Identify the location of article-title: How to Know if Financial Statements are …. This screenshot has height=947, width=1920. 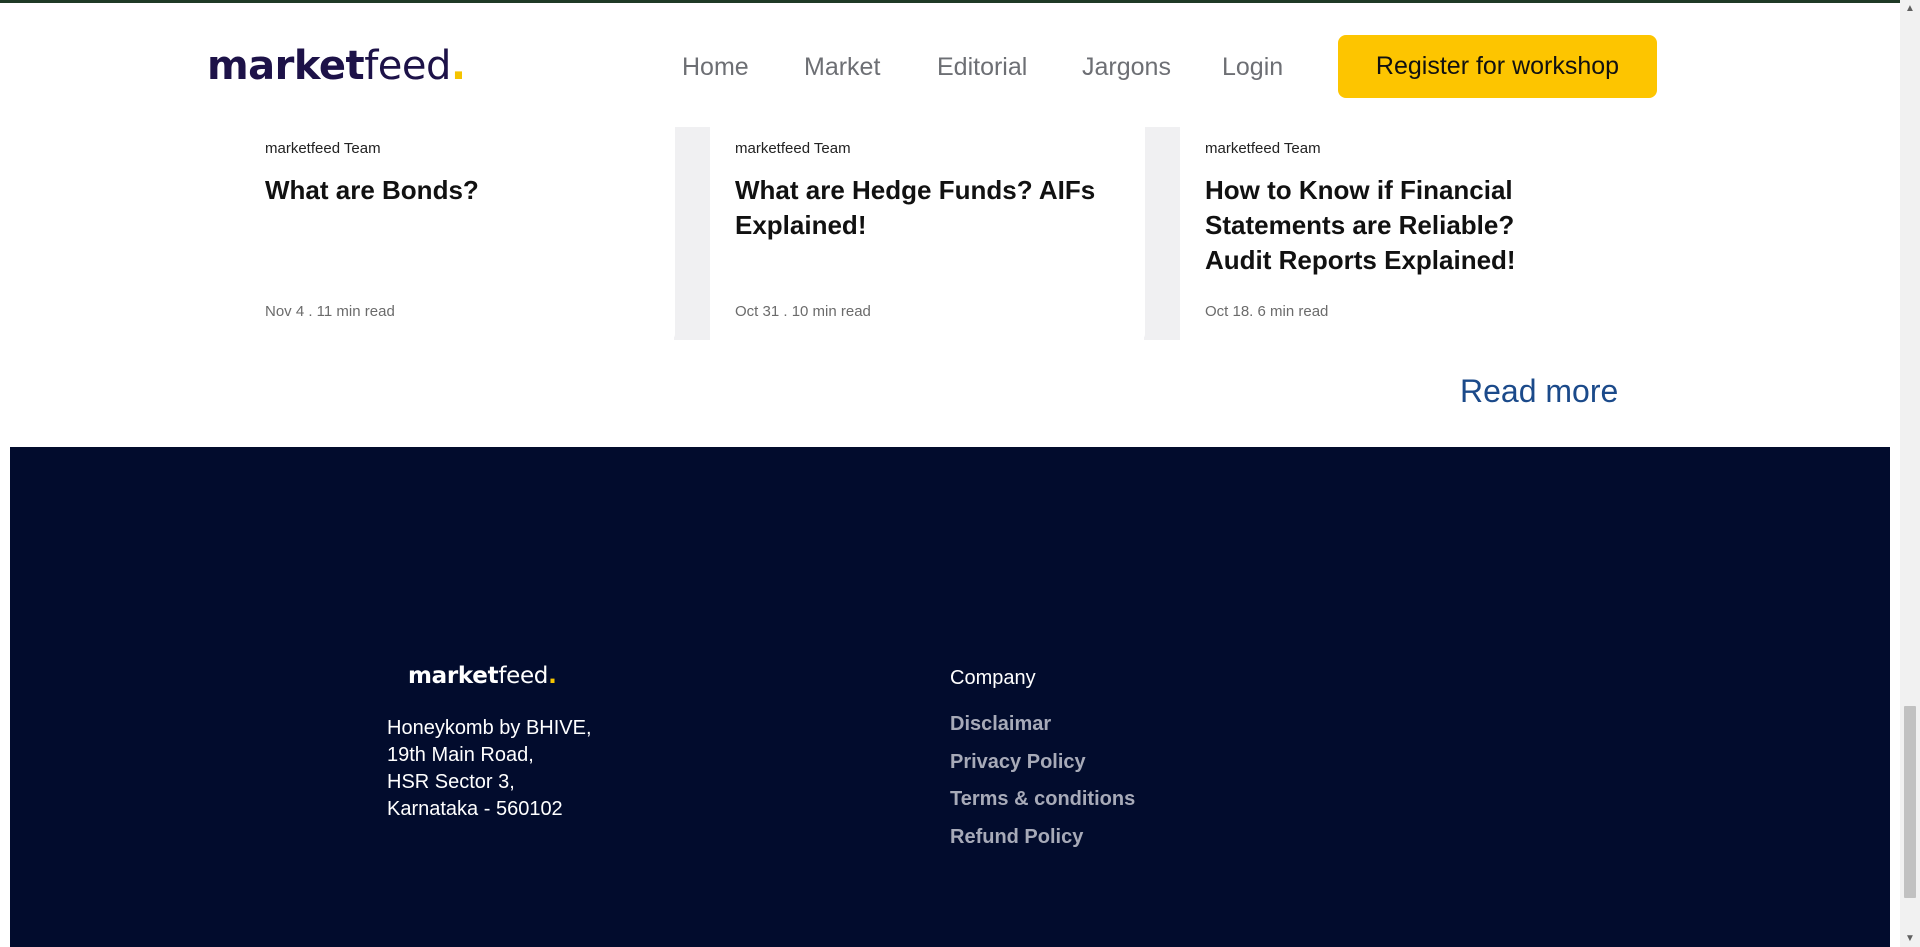
(1395, 225).